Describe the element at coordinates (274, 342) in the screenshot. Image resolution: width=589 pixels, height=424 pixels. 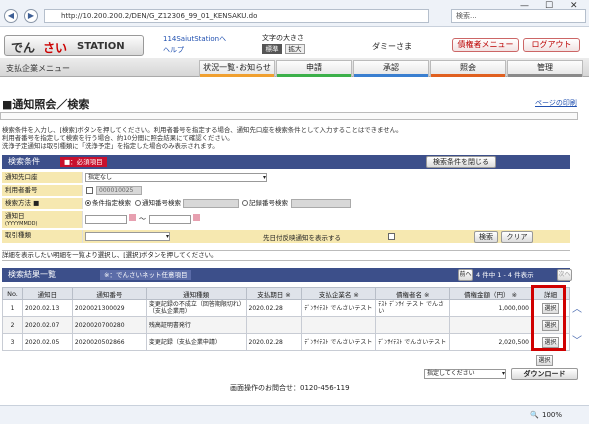
I see `row-due: 2020.02.28` at that location.